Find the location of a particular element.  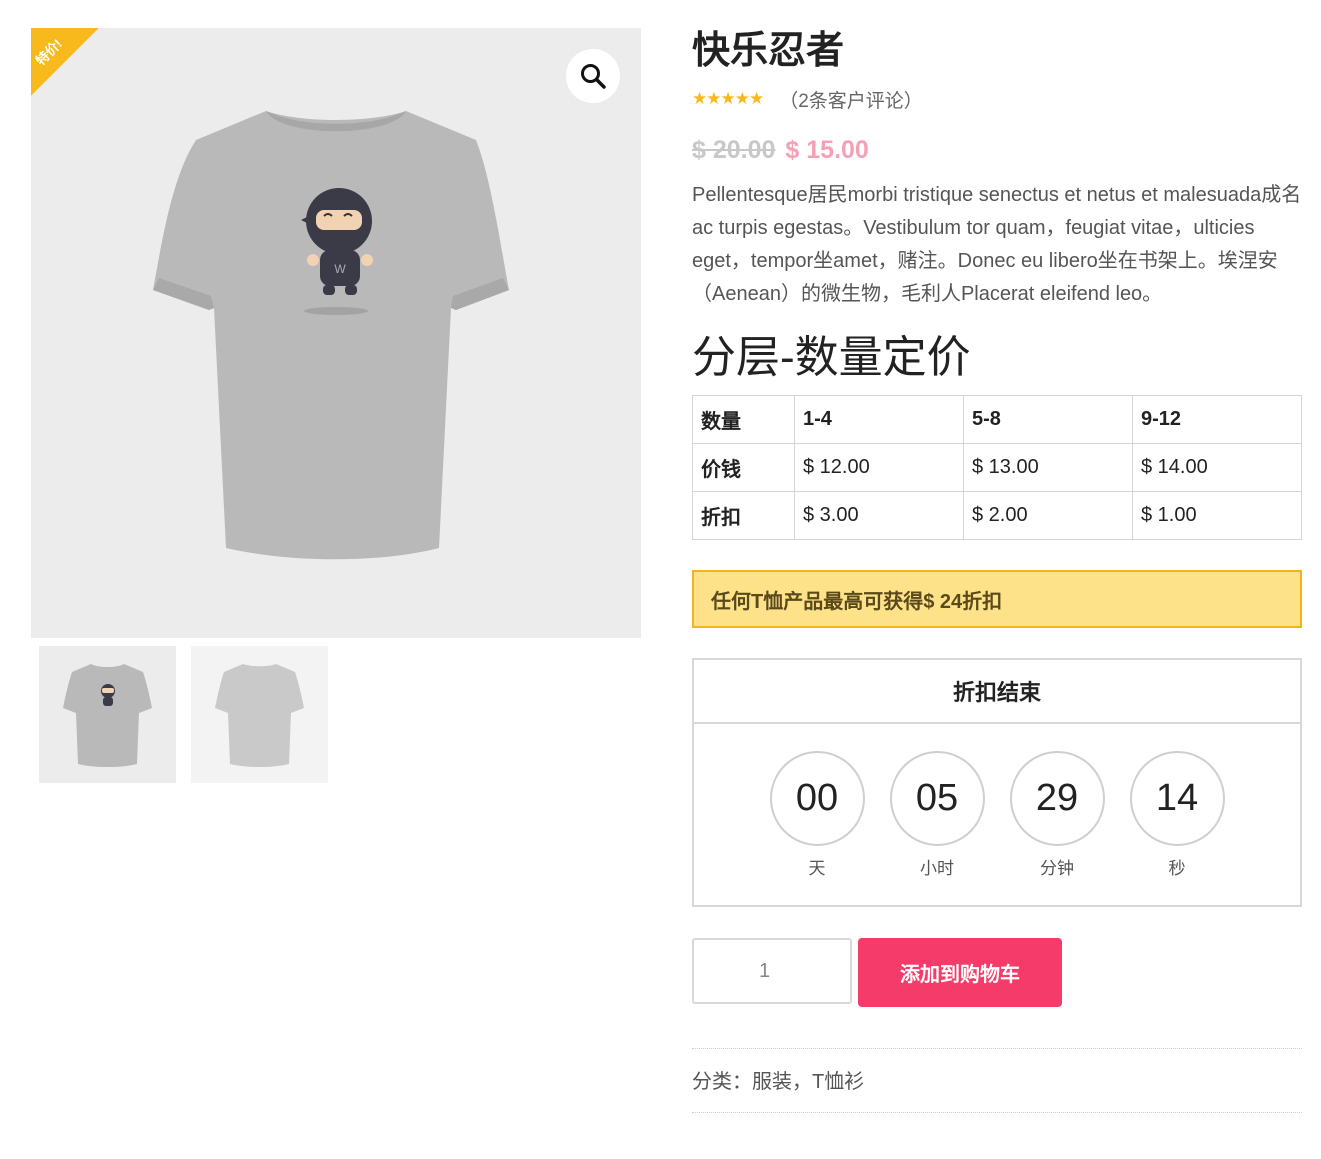

countdown-title: 折扣结束 is located at coordinates (997, 692).